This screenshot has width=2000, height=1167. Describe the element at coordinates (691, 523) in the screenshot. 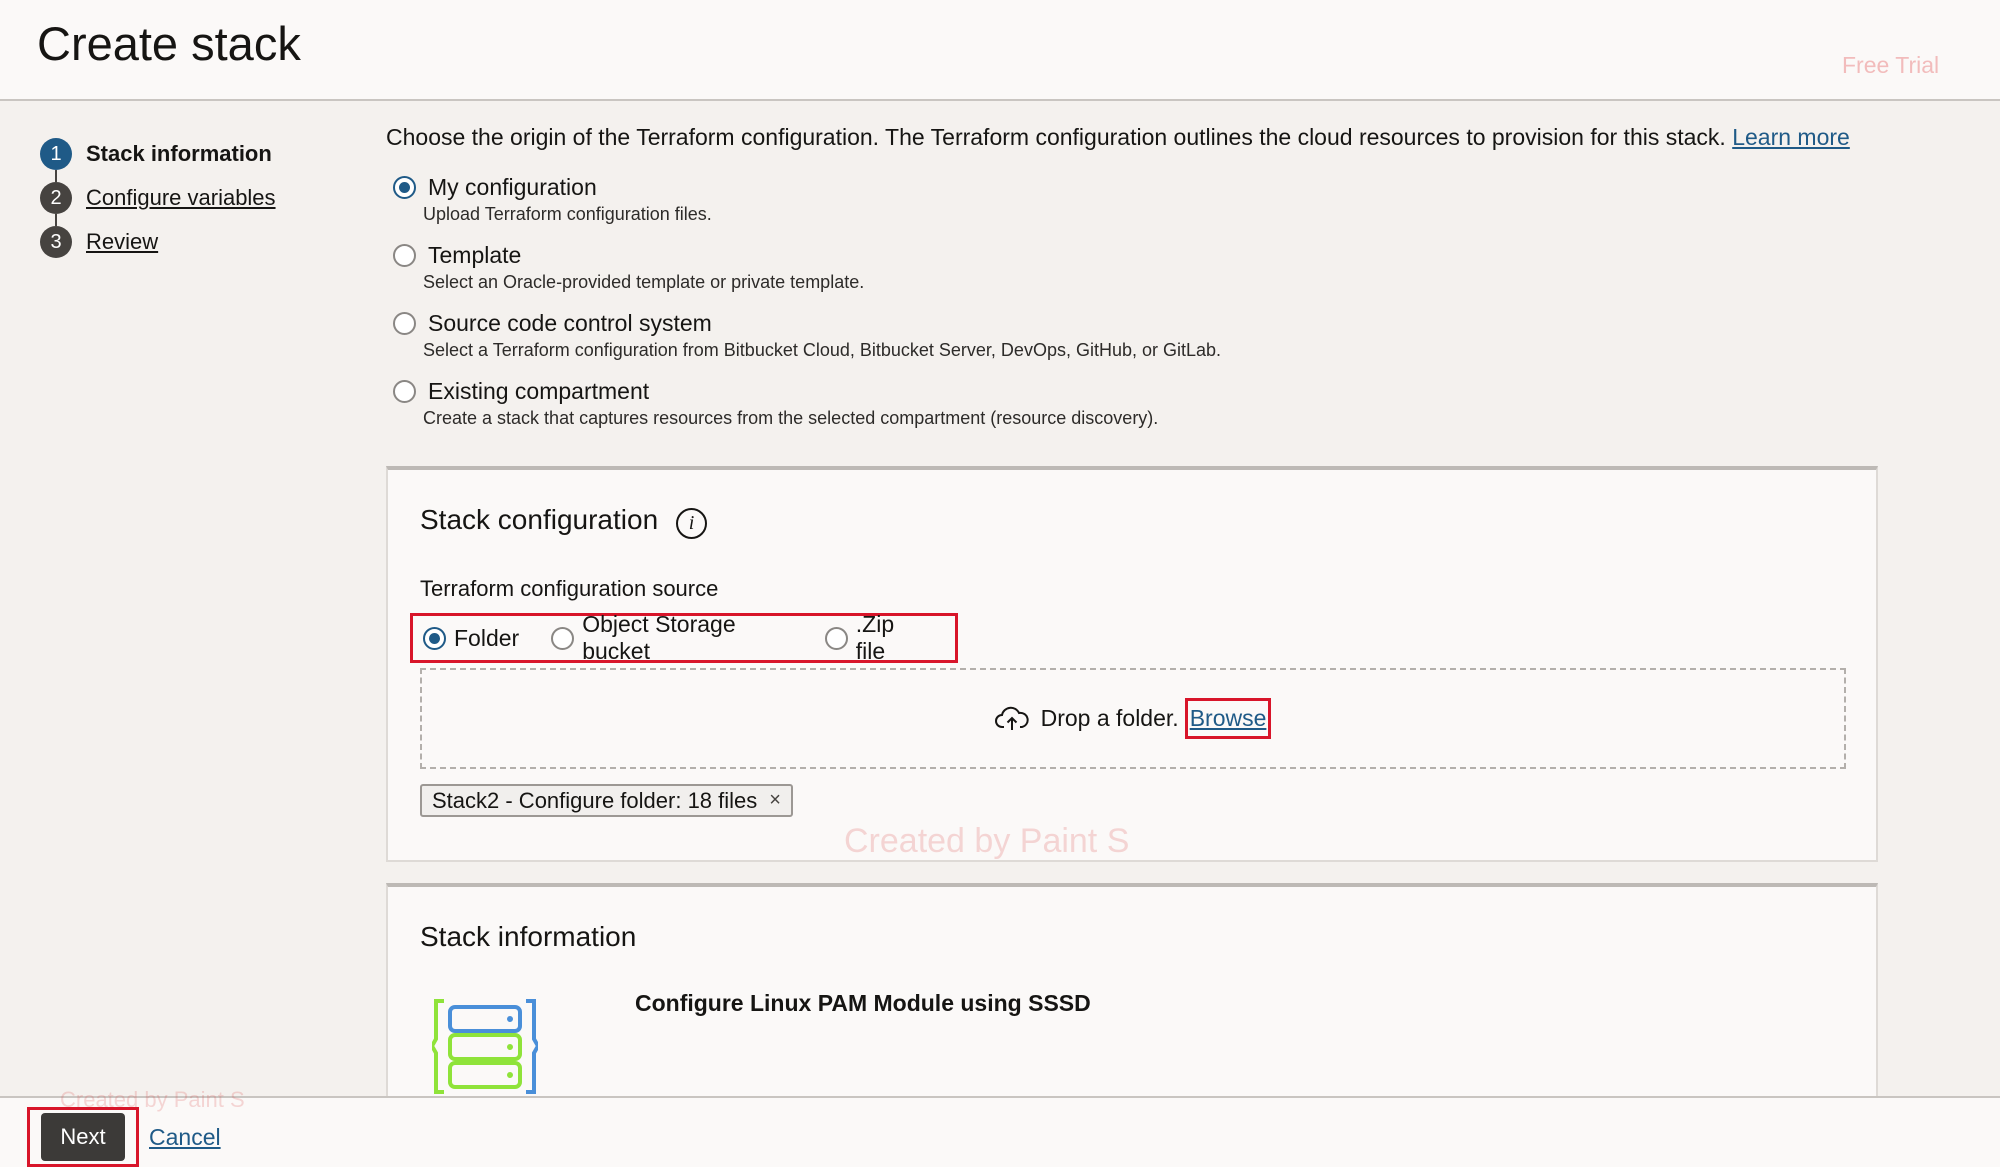

I see `info-icon: i` at that location.